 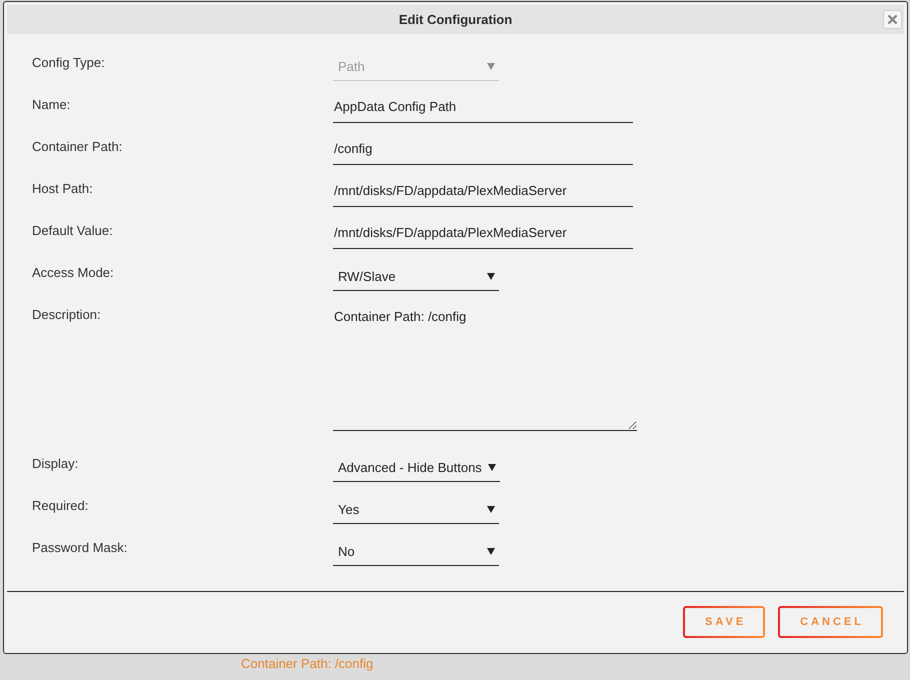 I want to click on text-field: /config, so click(x=483, y=152).